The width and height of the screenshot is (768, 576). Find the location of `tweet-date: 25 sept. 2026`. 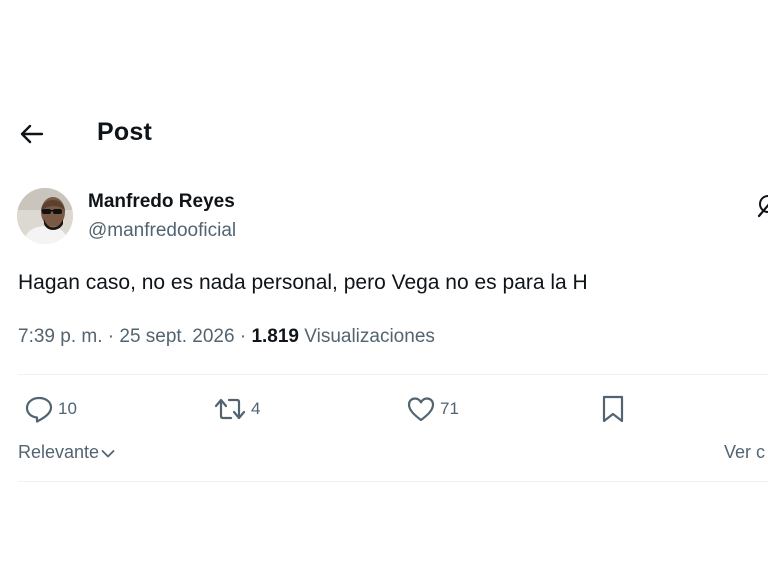

tweet-date: 25 sept. 2026 is located at coordinates (176, 336).